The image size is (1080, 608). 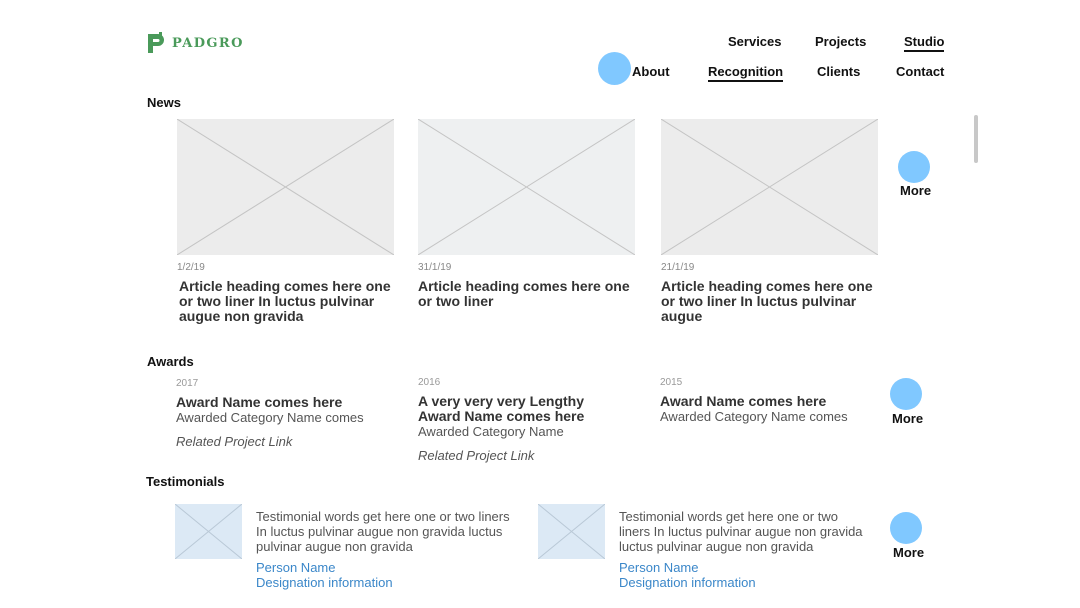 What do you see at coordinates (840, 41) in the screenshot?
I see `nav-projects: Projects` at bounding box center [840, 41].